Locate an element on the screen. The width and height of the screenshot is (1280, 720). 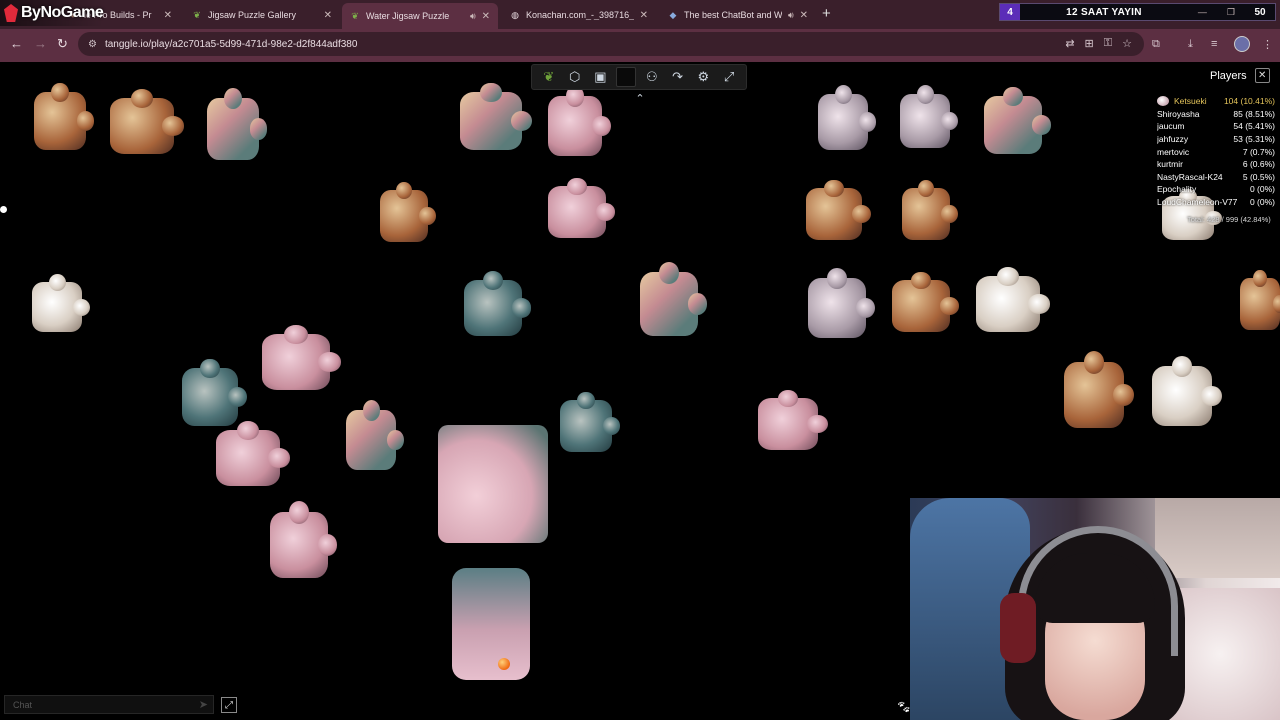
player-row: jahfuzzy 53 (5.31%) is located at coordinates (1216, 139).